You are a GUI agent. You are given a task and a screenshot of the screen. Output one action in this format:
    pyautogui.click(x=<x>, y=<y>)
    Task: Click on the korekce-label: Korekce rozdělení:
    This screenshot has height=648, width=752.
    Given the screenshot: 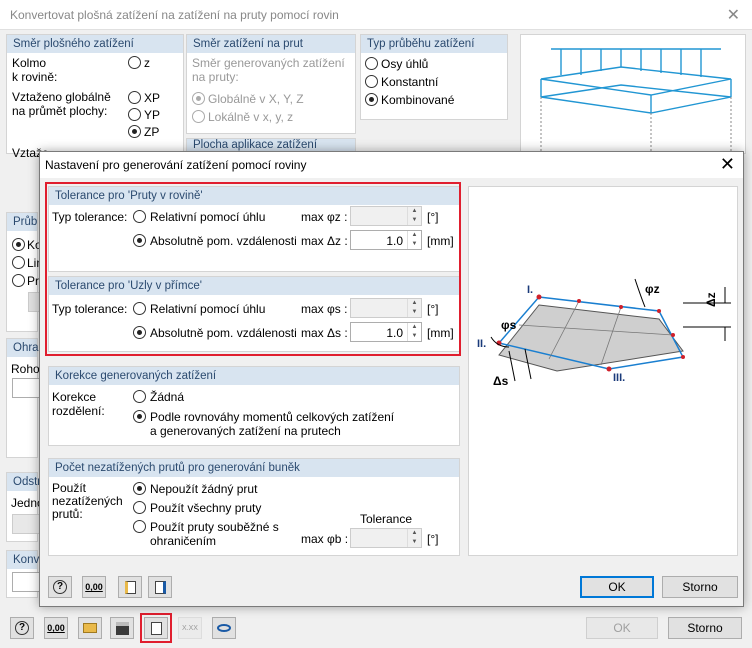 What is the action you would take?
    pyautogui.click(x=78, y=404)
    